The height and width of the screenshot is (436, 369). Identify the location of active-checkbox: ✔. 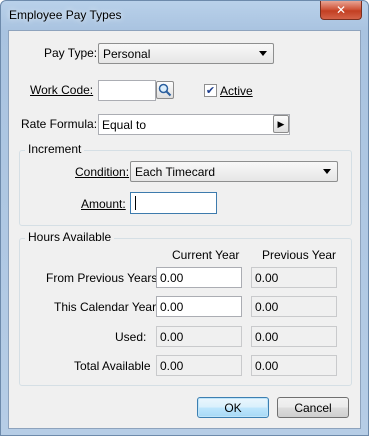
(210, 90).